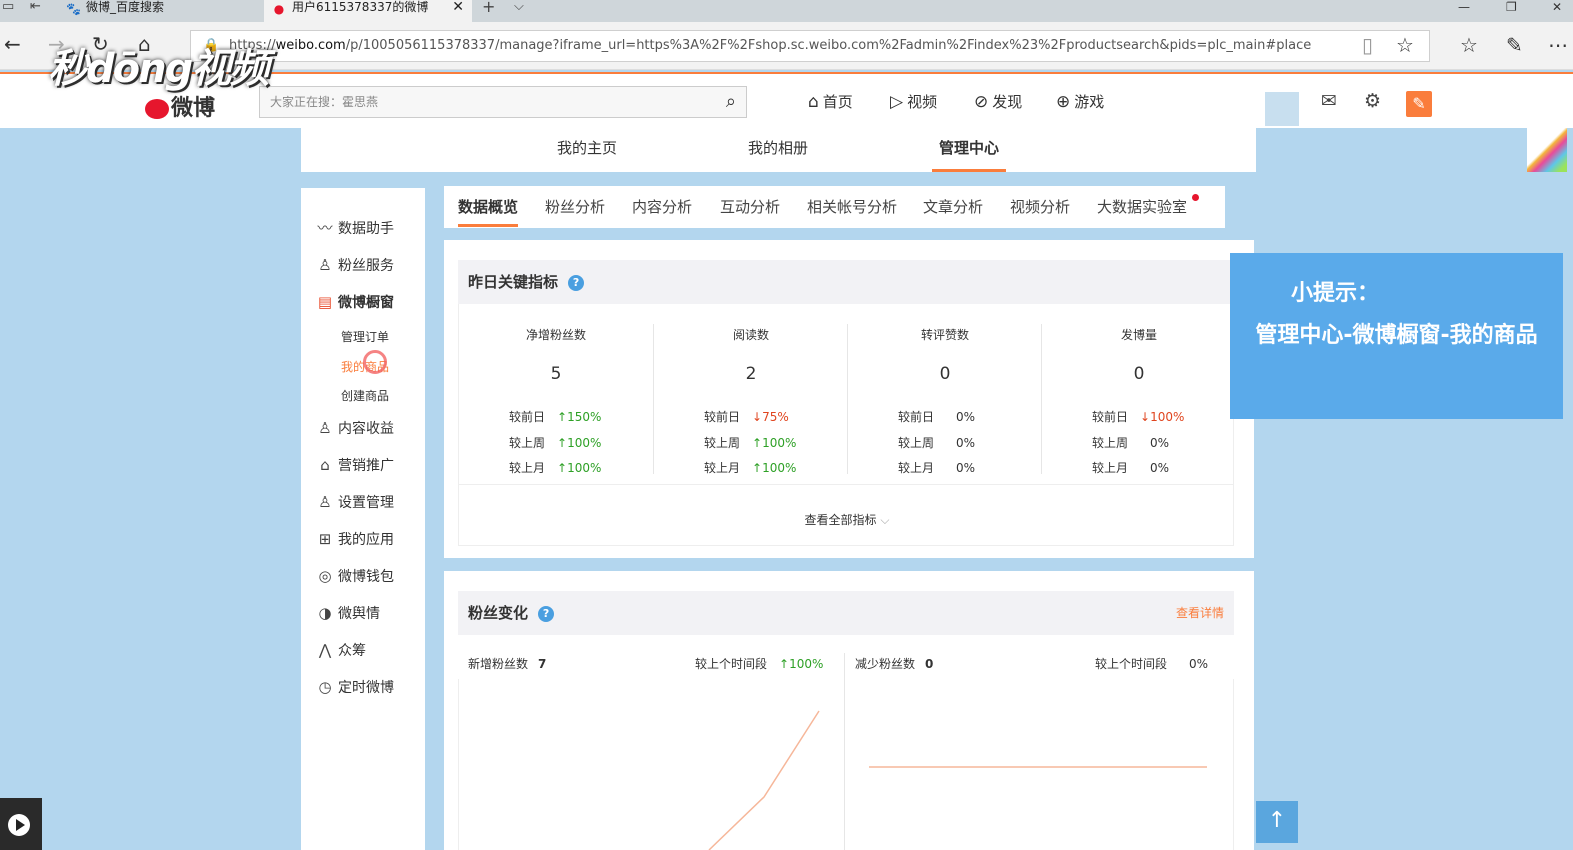 The height and width of the screenshot is (850, 1573). I want to click on tip-title: 小提示：, so click(1334, 293).